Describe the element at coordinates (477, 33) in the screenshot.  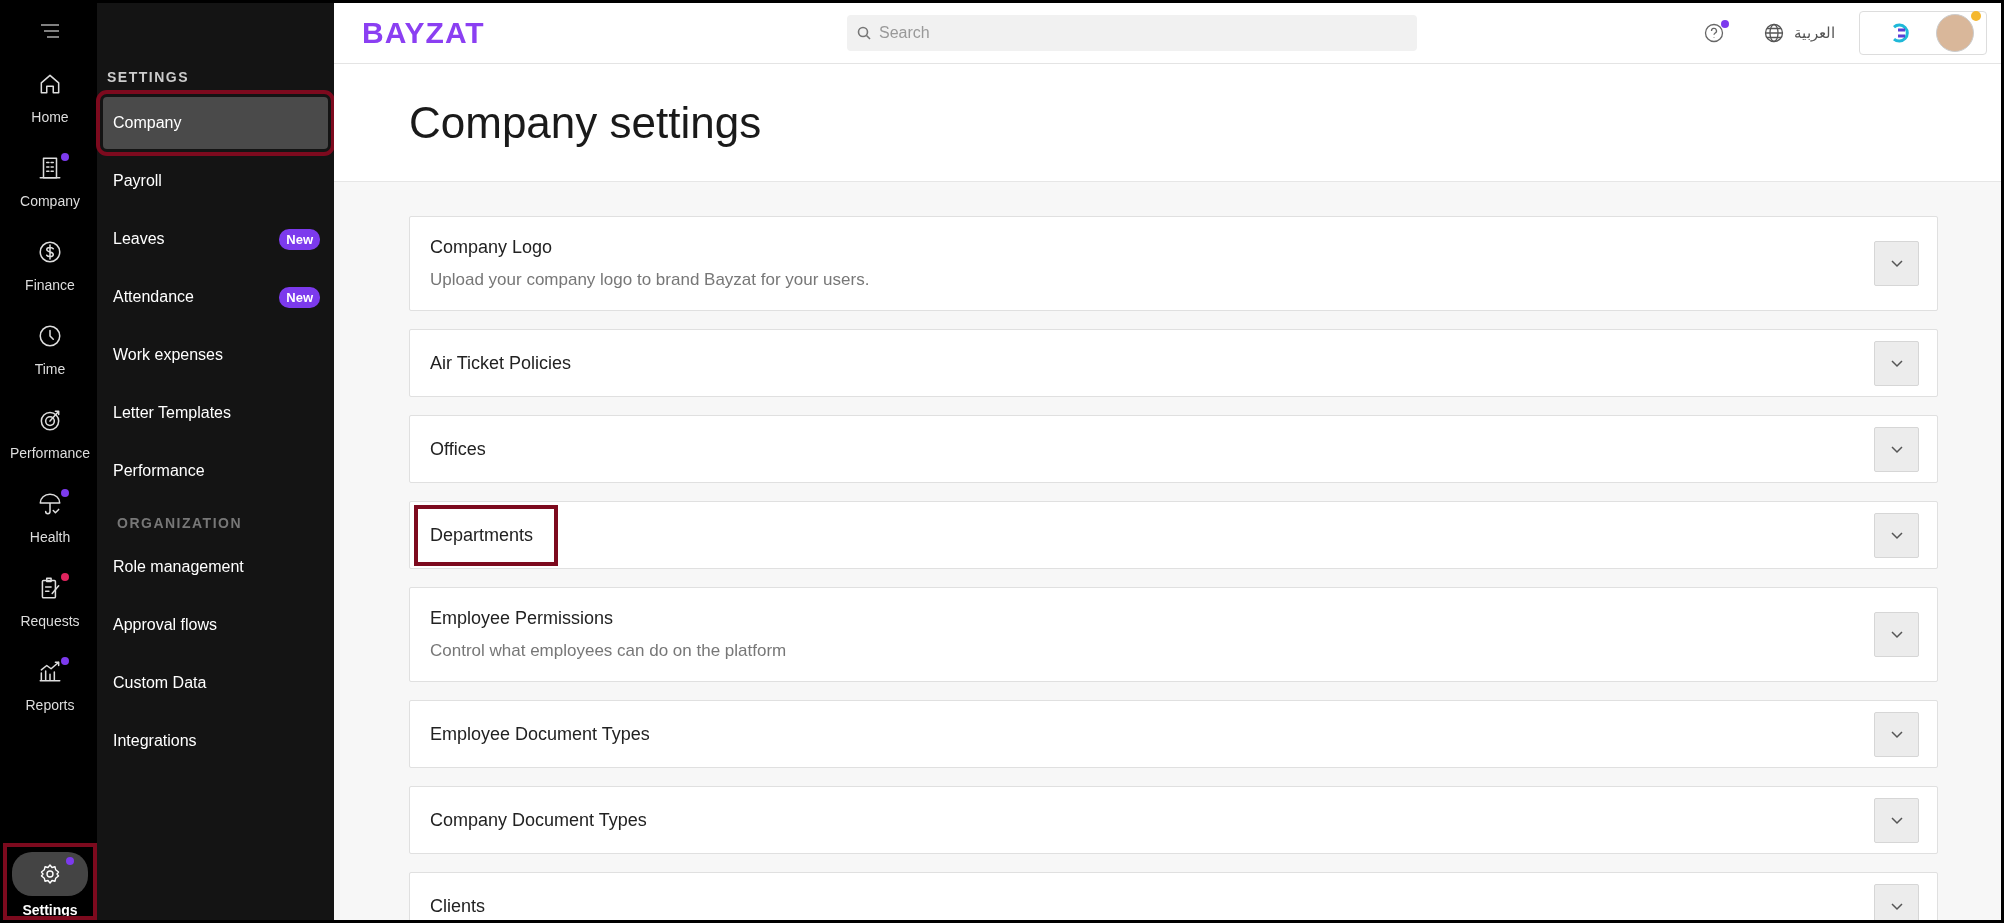
I see `logo: BAYZAT` at that location.